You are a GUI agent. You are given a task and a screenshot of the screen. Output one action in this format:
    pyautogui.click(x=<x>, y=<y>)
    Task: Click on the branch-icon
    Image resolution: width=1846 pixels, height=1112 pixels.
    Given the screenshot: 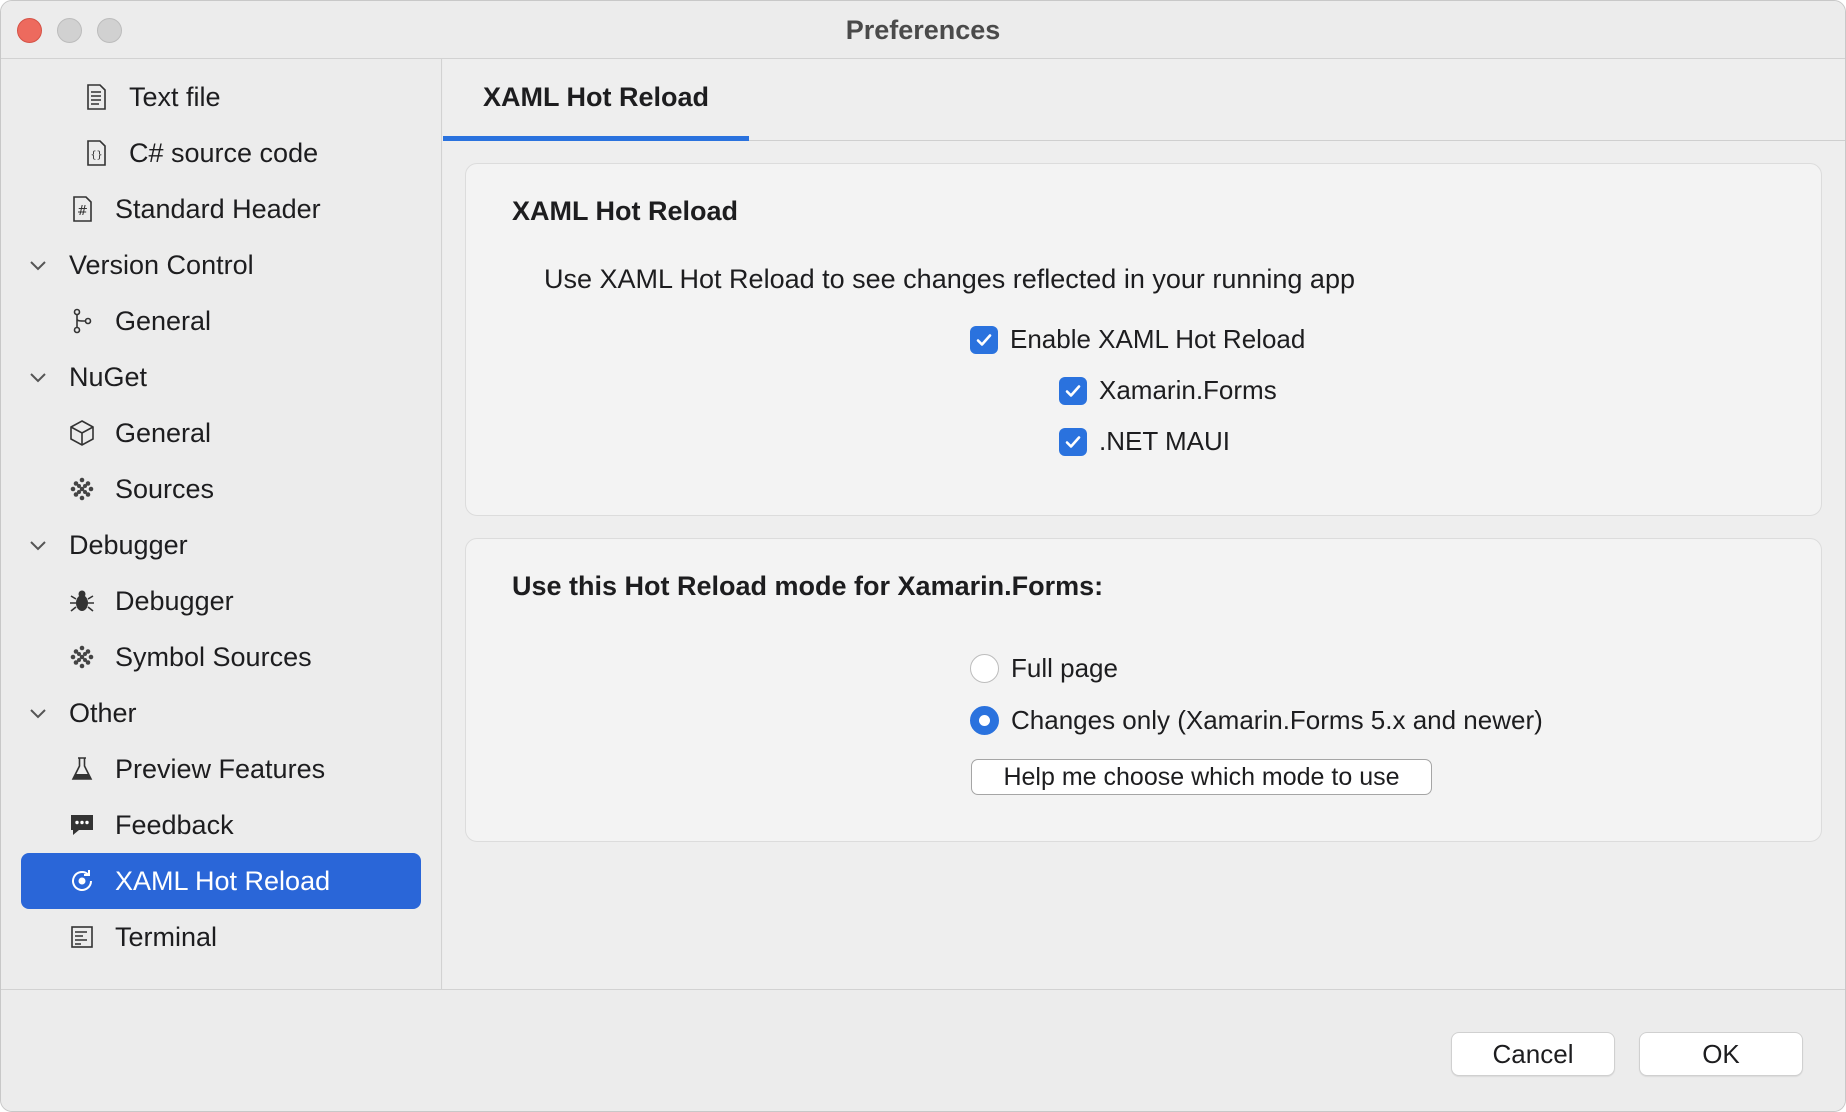 What is the action you would take?
    pyautogui.click(x=82, y=321)
    